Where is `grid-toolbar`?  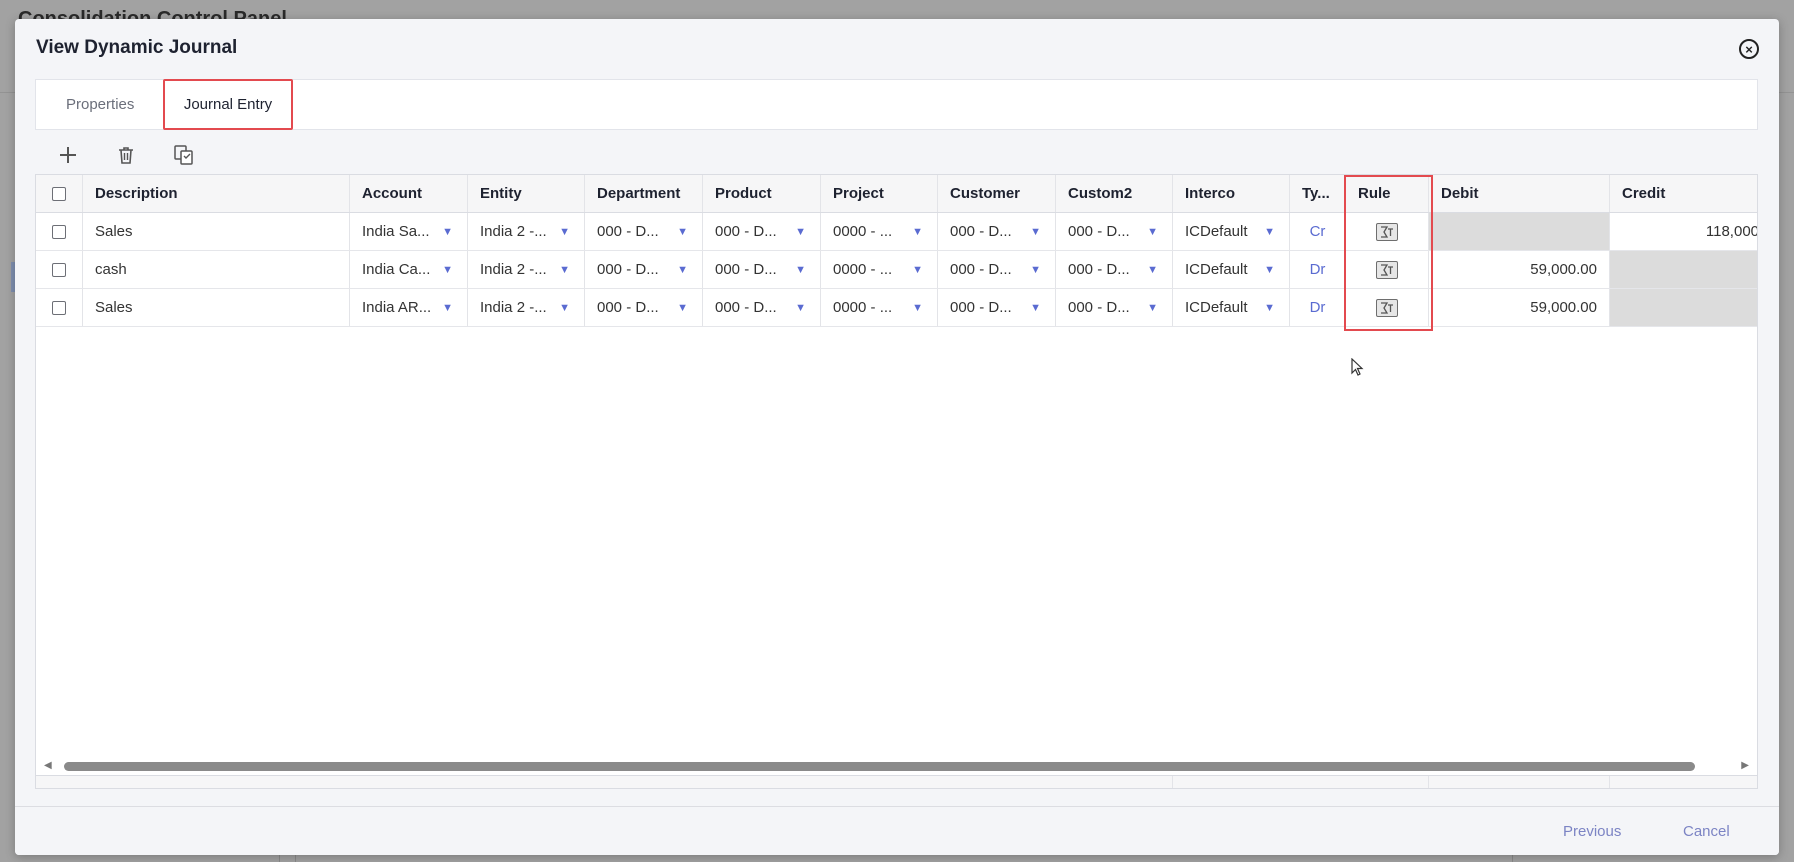 grid-toolbar is located at coordinates (126, 155).